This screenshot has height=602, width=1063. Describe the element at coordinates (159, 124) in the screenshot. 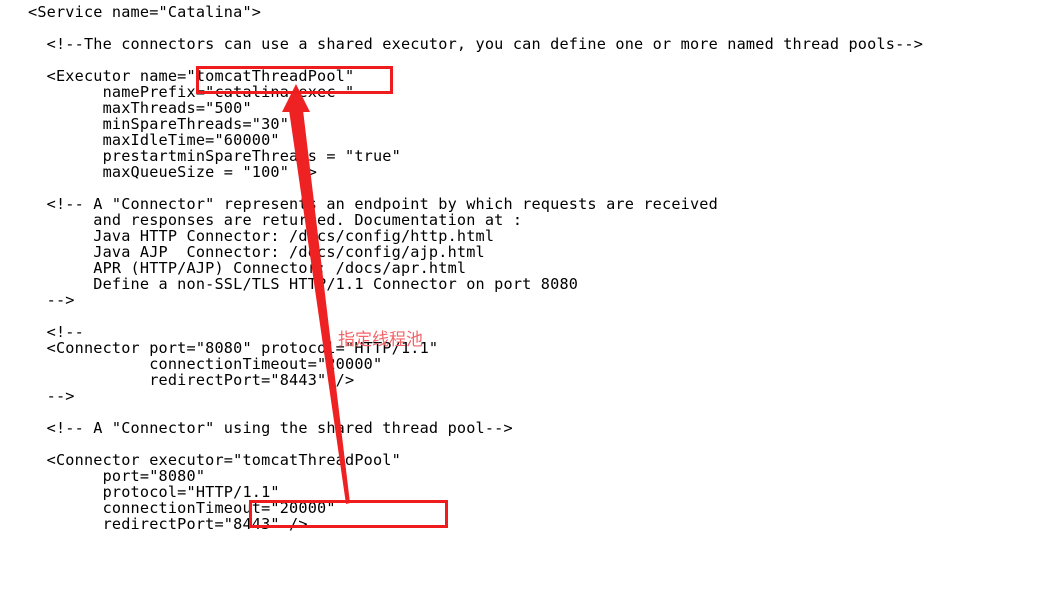

I see `code-line: minSpareThreads="30"` at that location.